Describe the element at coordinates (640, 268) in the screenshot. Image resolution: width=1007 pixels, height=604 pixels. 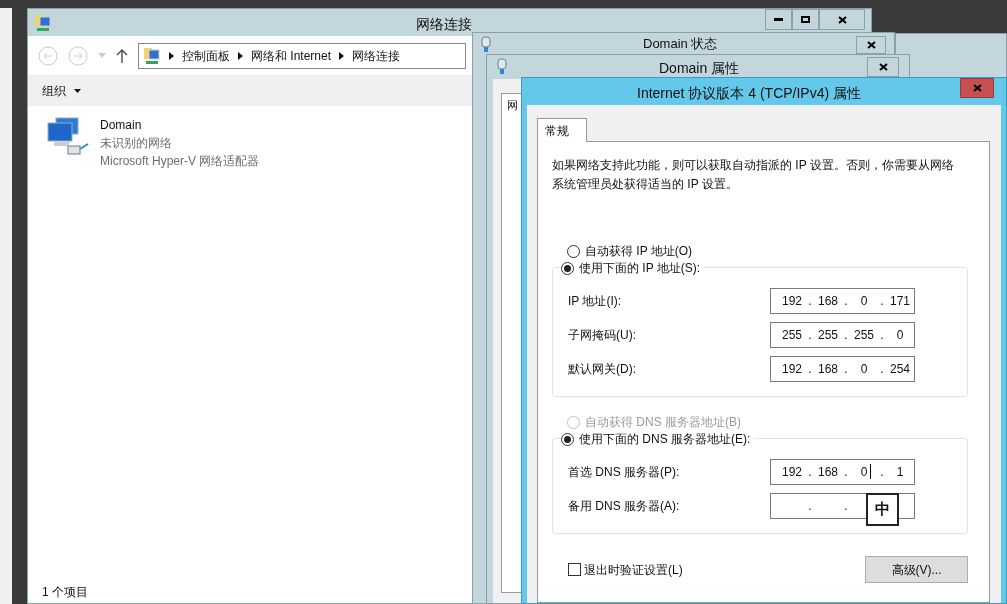
I see `radio-label: 使用下面的 IP 地址(S):` at that location.